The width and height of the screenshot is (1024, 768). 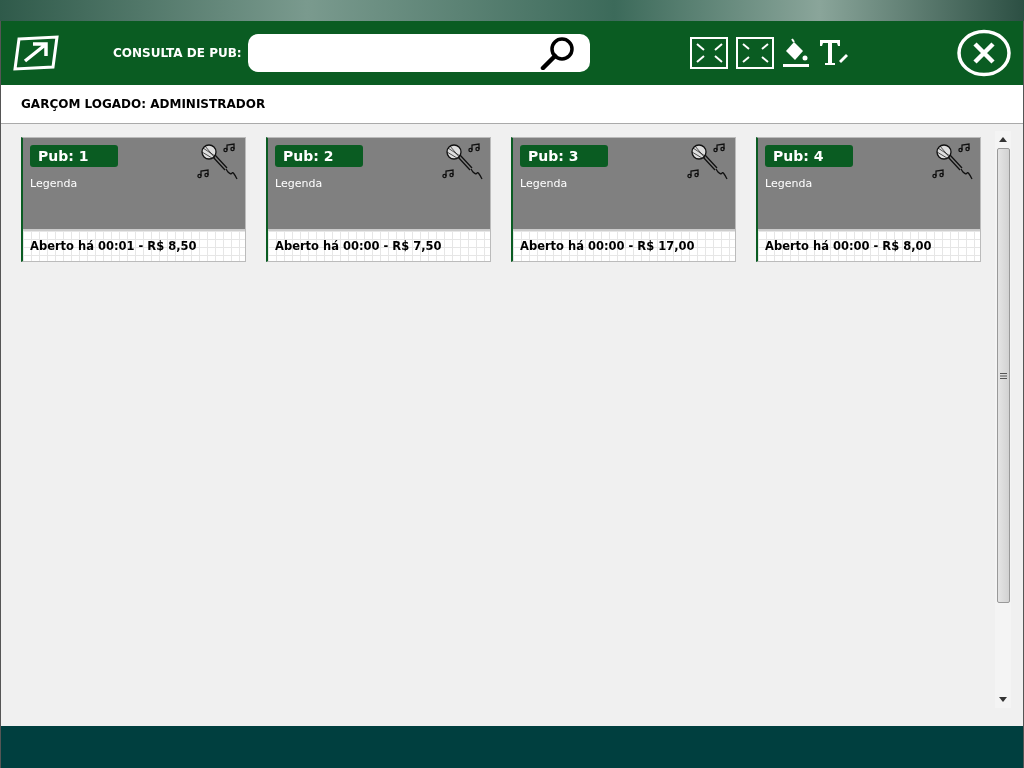 I want to click on shrink-icon, so click(x=708, y=53).